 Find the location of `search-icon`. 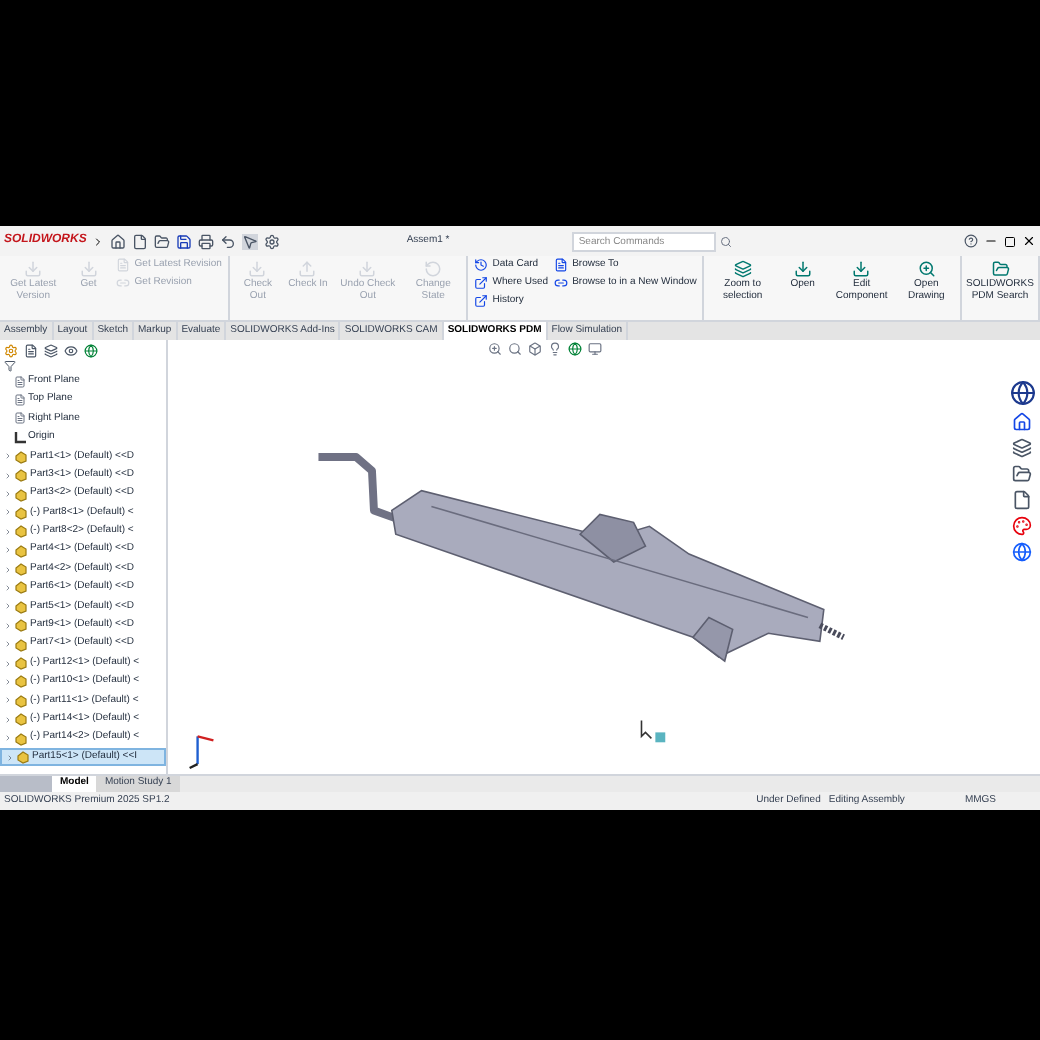

search-icon is located at coordinates (726, 241).